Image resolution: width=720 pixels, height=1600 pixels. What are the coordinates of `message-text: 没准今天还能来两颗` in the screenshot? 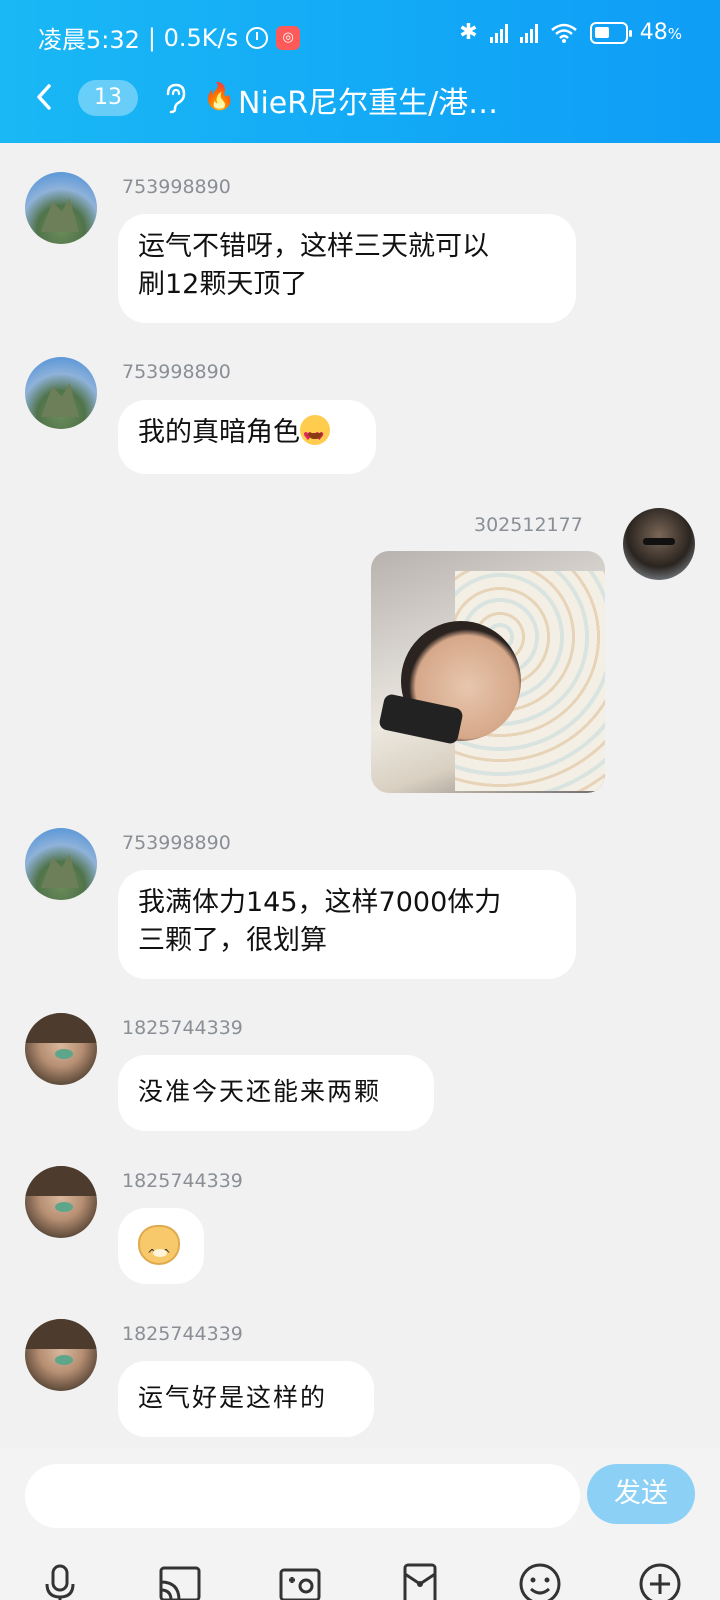 It's located at (260, 1091).